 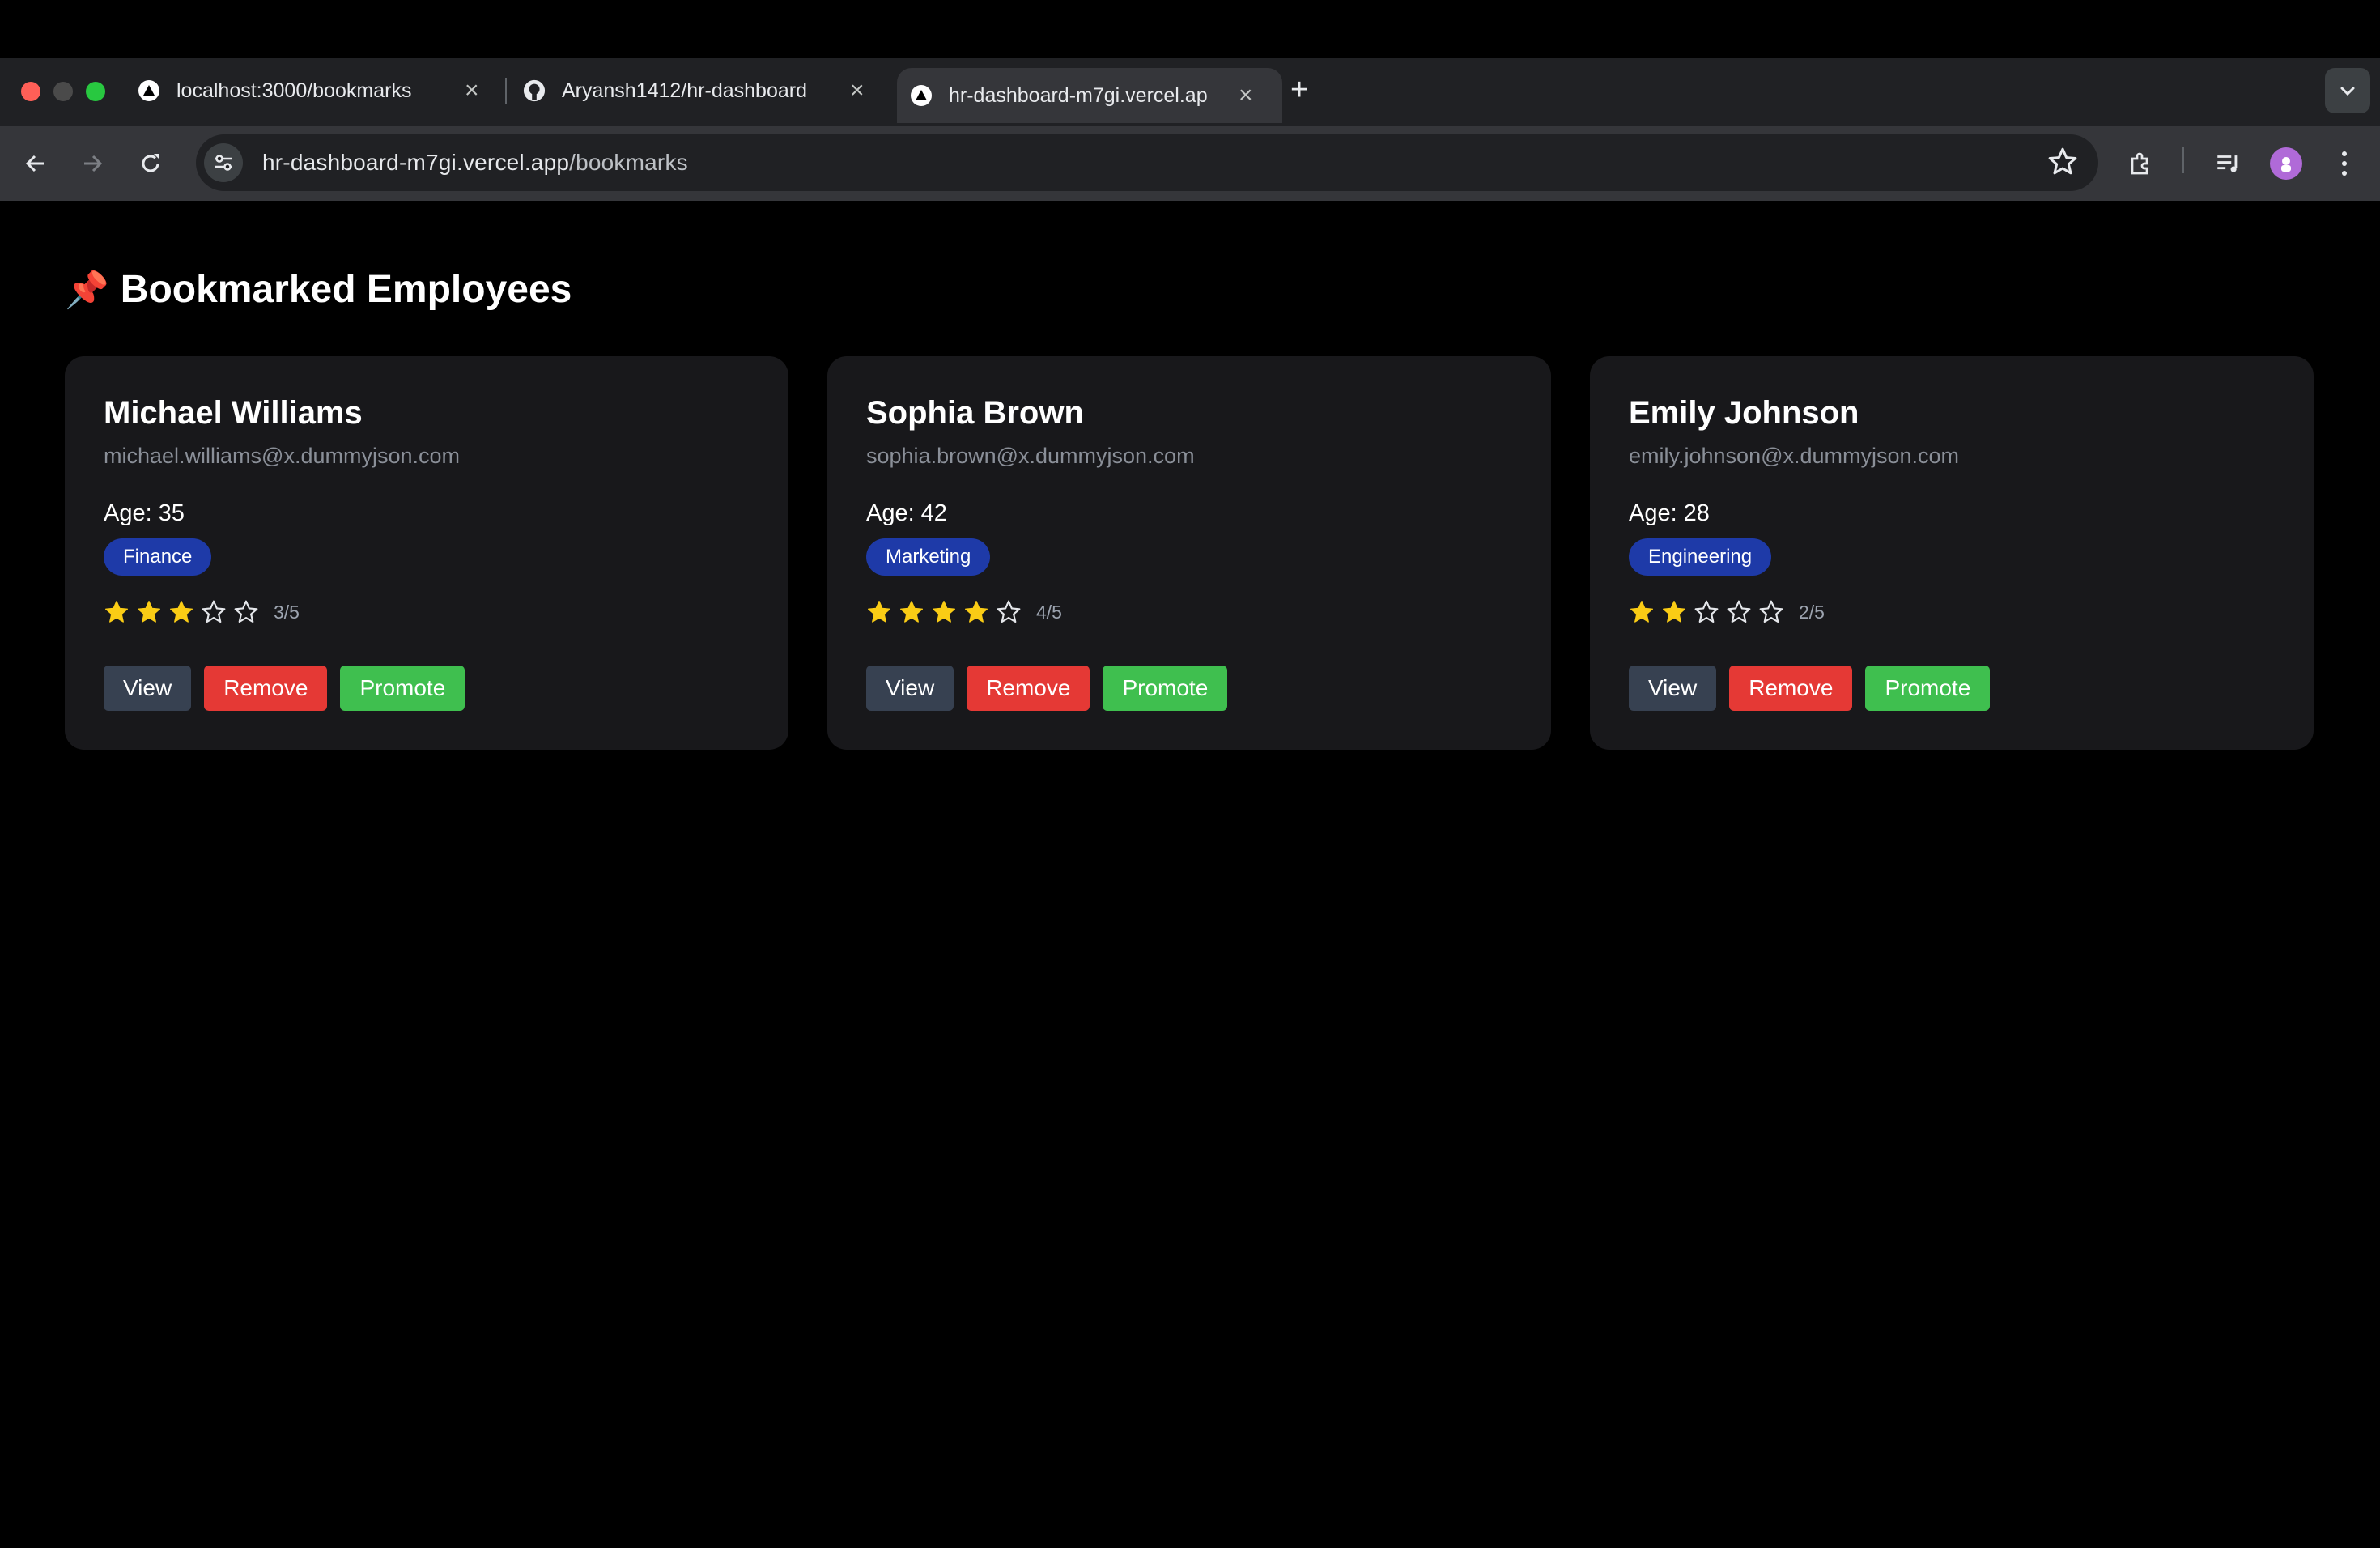 I want to click on employee-age: Age: 28, so click(x=1670, y=514).